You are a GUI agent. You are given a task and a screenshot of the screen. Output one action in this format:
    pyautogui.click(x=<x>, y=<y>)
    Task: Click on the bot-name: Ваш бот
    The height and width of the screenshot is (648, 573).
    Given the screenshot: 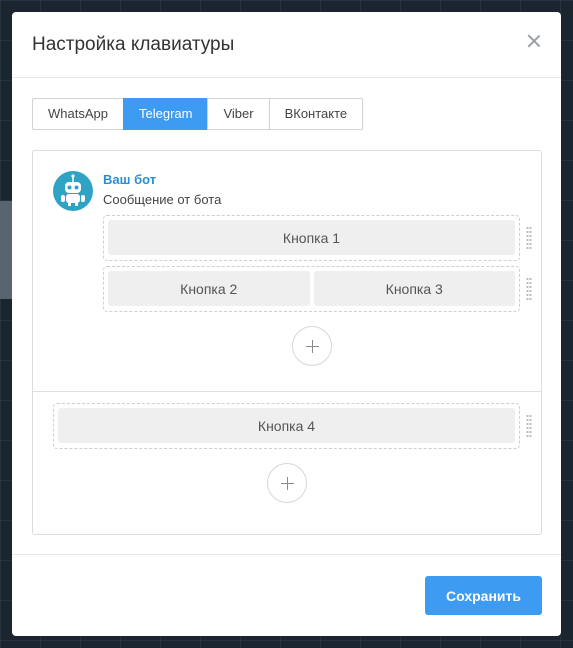 What is the action you would take?
    pyautogui.click(x=130, y=179)
    